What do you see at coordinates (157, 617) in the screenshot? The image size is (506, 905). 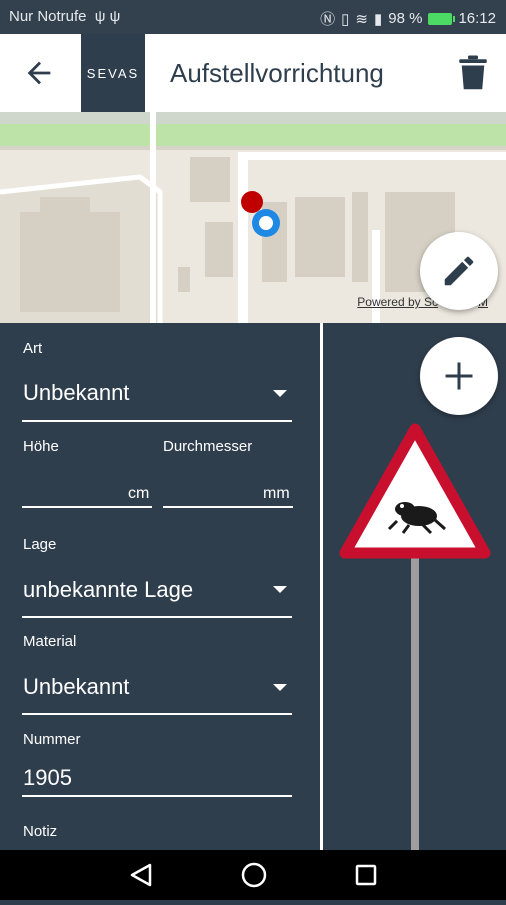 I see `lage-underline` at bounding box center [157, 617].